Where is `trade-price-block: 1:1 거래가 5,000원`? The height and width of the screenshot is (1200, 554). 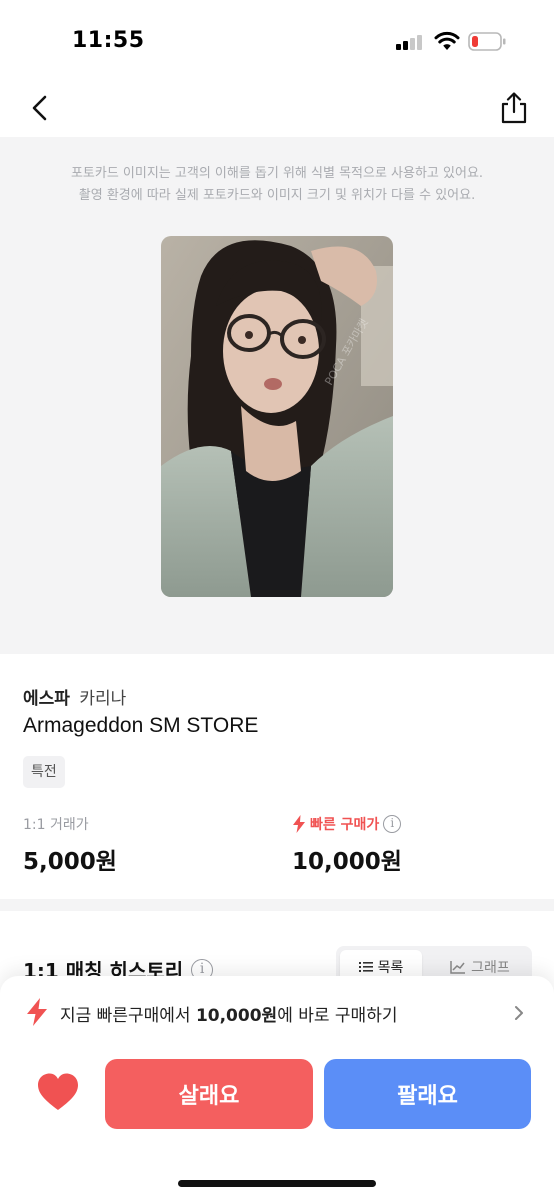
trade-price-block: 1:1 거래가 5,000원 is located at coordinates (70, 844).